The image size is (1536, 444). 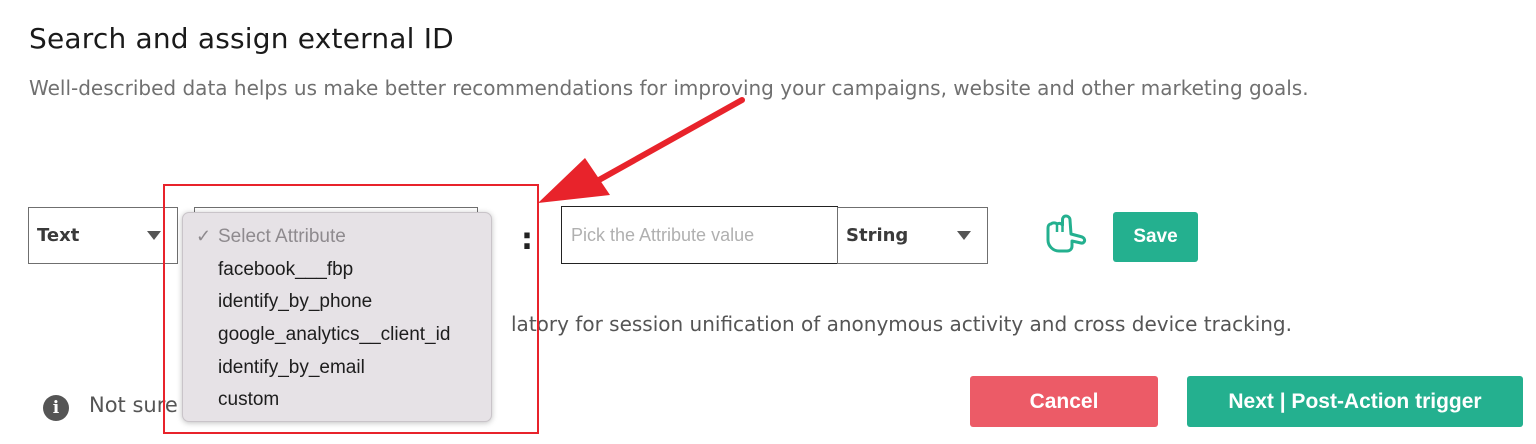 I want to click on pointing-hand-icon, so click(x=1066, y=234).